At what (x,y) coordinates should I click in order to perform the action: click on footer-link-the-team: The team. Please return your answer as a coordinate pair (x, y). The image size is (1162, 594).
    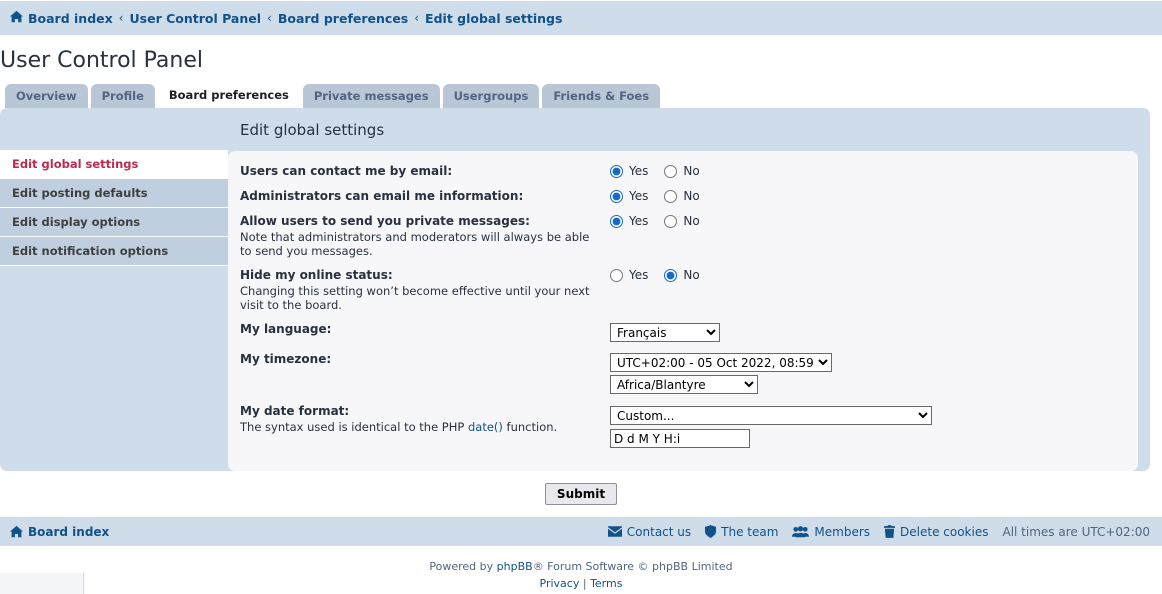
    Looking at the image, I should click on (741, 532).